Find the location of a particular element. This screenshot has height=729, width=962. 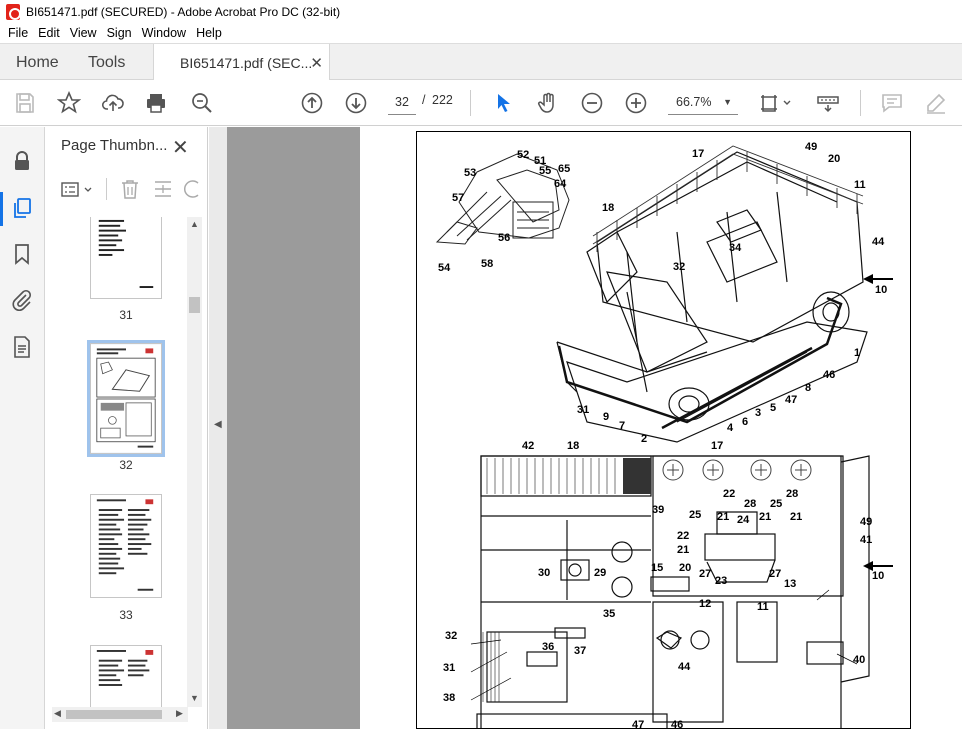

document-properties-icon is located at coordinates (22, 347).